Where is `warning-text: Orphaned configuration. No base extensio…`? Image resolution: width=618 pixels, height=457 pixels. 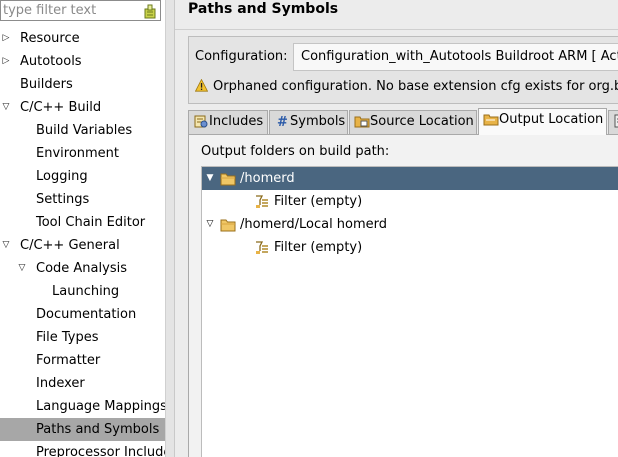 warning-text: Orphaned configuration. No base extensio… is located at coordinates (415, 86).